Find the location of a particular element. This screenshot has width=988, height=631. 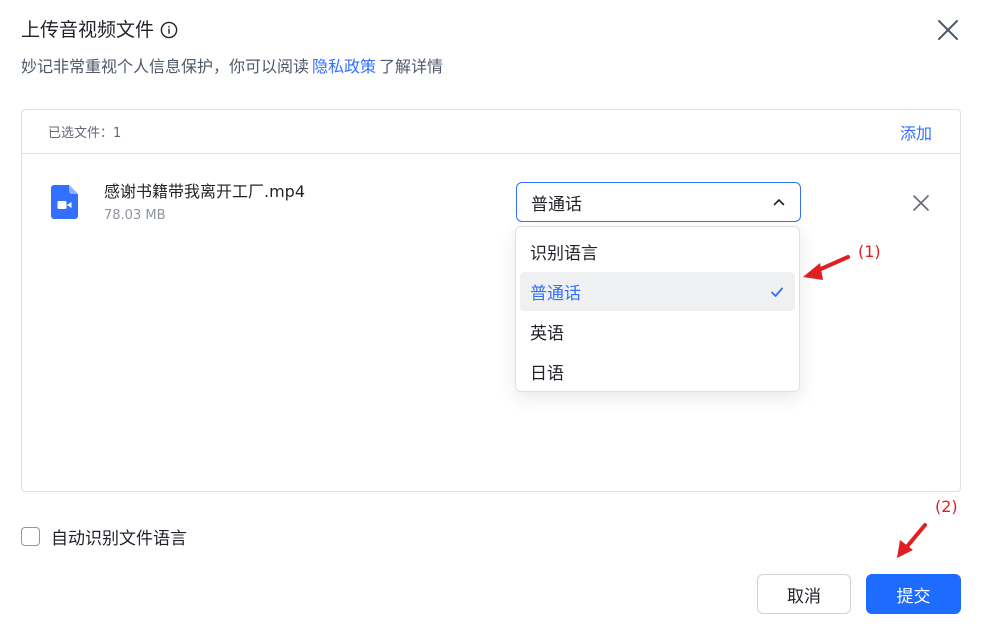

submit-button: 提交 is located at coordinates (913, 594).